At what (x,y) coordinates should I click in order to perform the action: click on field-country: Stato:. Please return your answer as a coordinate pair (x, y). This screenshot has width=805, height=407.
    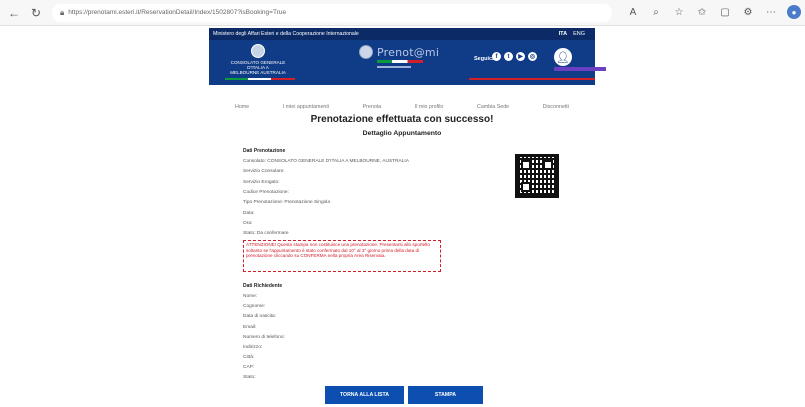
    Looking at the image, I should click on (249, 377).